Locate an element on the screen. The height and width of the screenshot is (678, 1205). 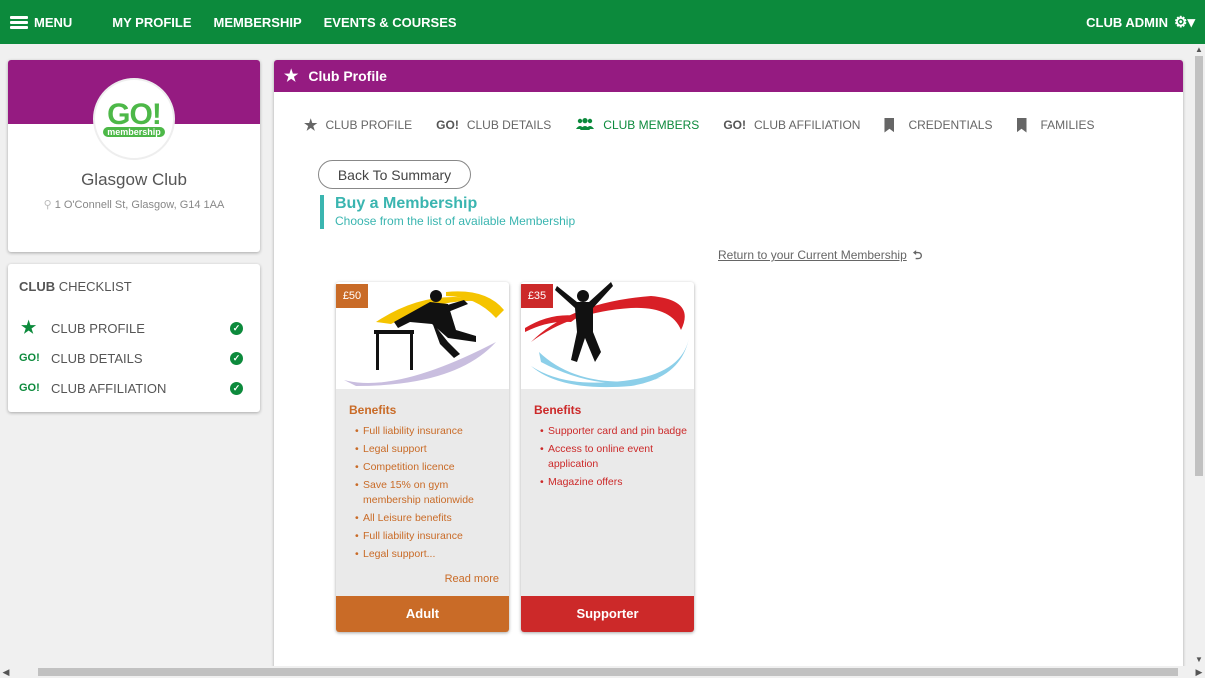
price-badge: £50 is located at coordinates (352, 296).